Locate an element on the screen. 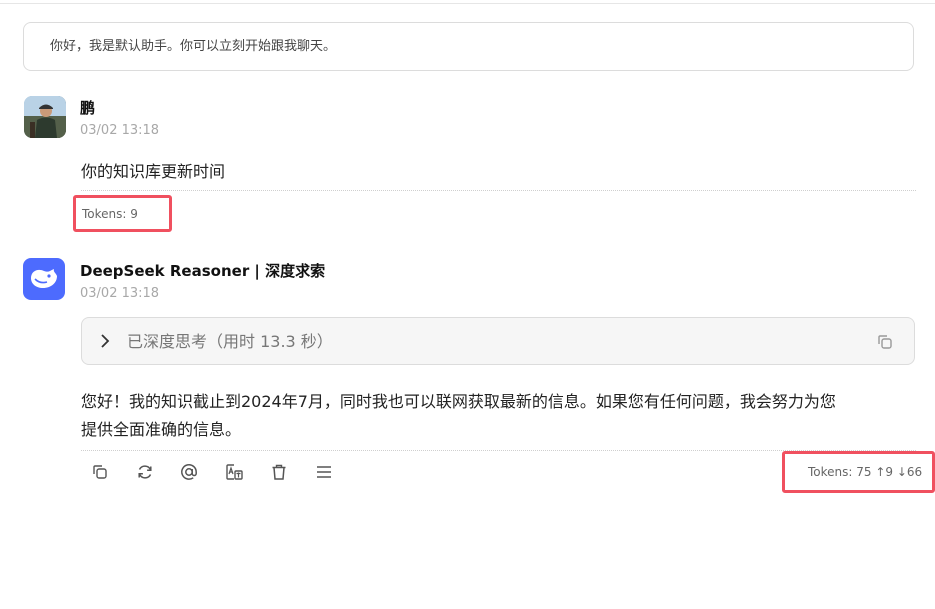 This screenshot has width=935, height=609. mention-button is located at coordinates (189, 472).